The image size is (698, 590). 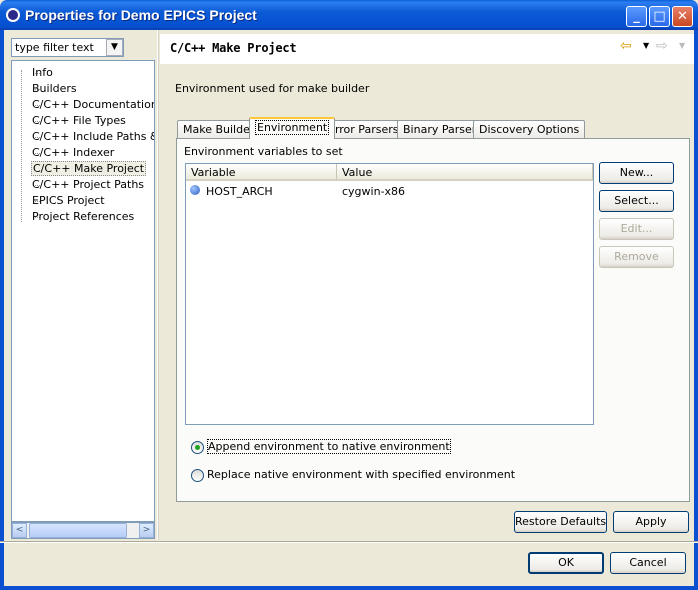 What do you see at coordinates (88, 184) in the screenshot?
I see `tree-item-cpp-project-paths: C/C++ Project Paths` at bounding box center [88, 184].